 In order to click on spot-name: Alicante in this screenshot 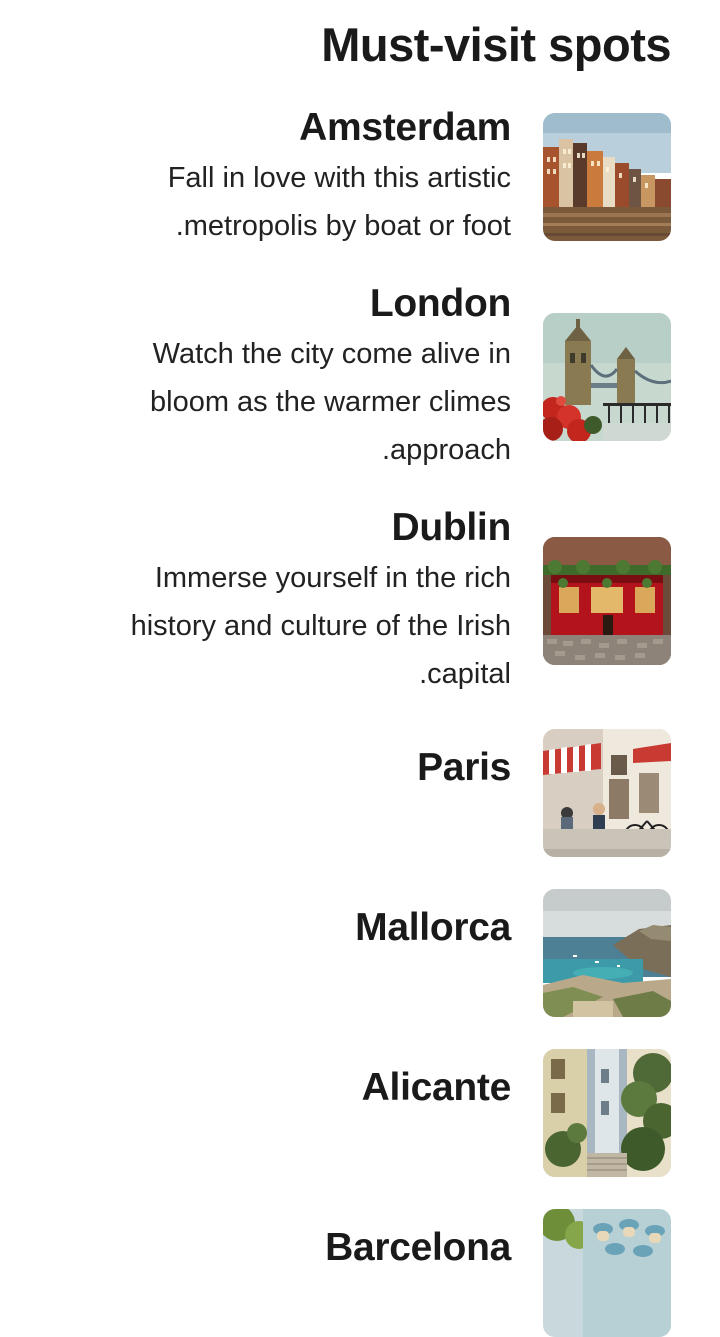, I will do `click(436, 1087)`.